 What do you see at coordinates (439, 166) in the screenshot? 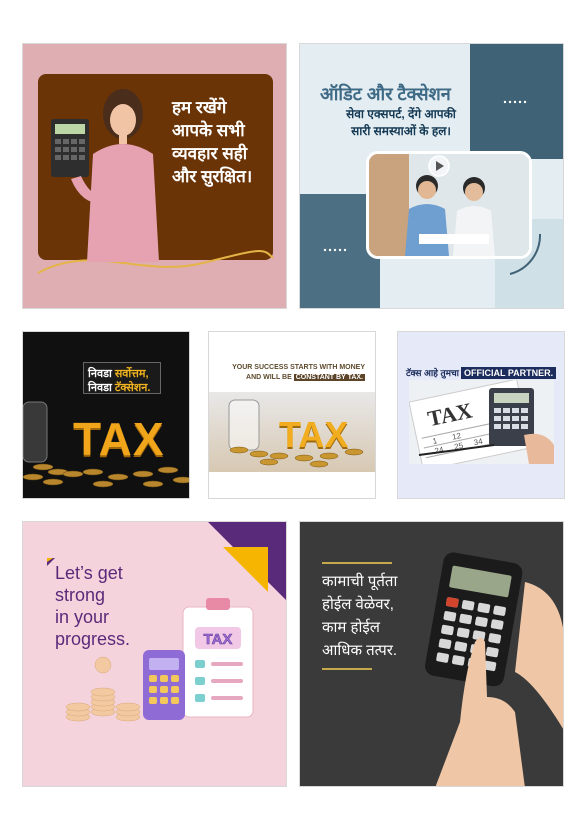
I see `play-icon` at bounding box center [439, 166].